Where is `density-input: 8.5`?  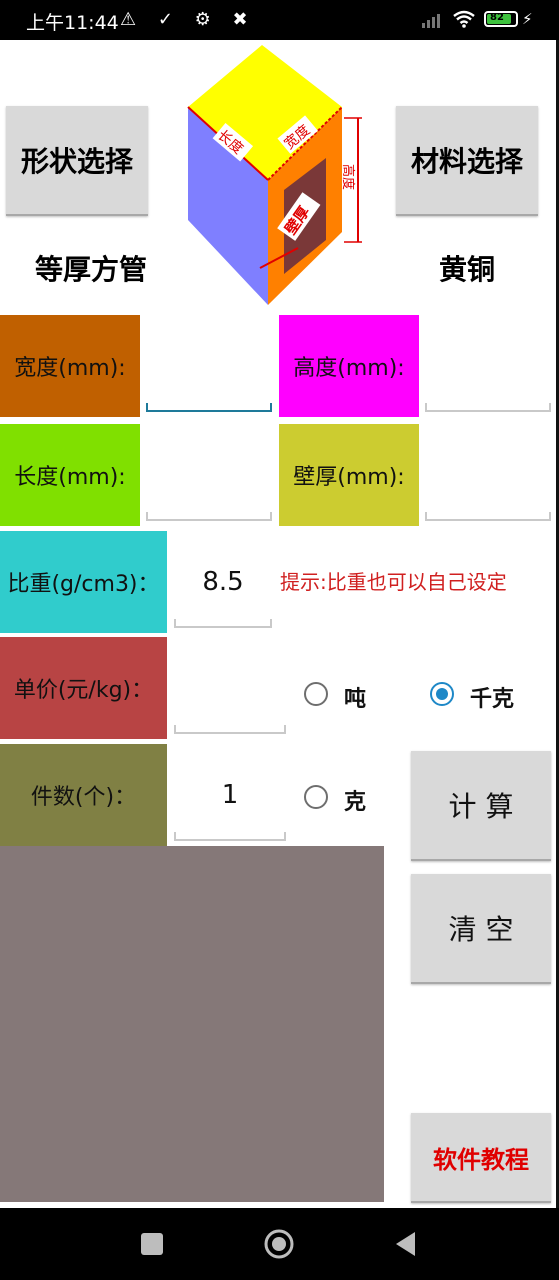 density-input: 8.5 is located at coordinates (223, 587).